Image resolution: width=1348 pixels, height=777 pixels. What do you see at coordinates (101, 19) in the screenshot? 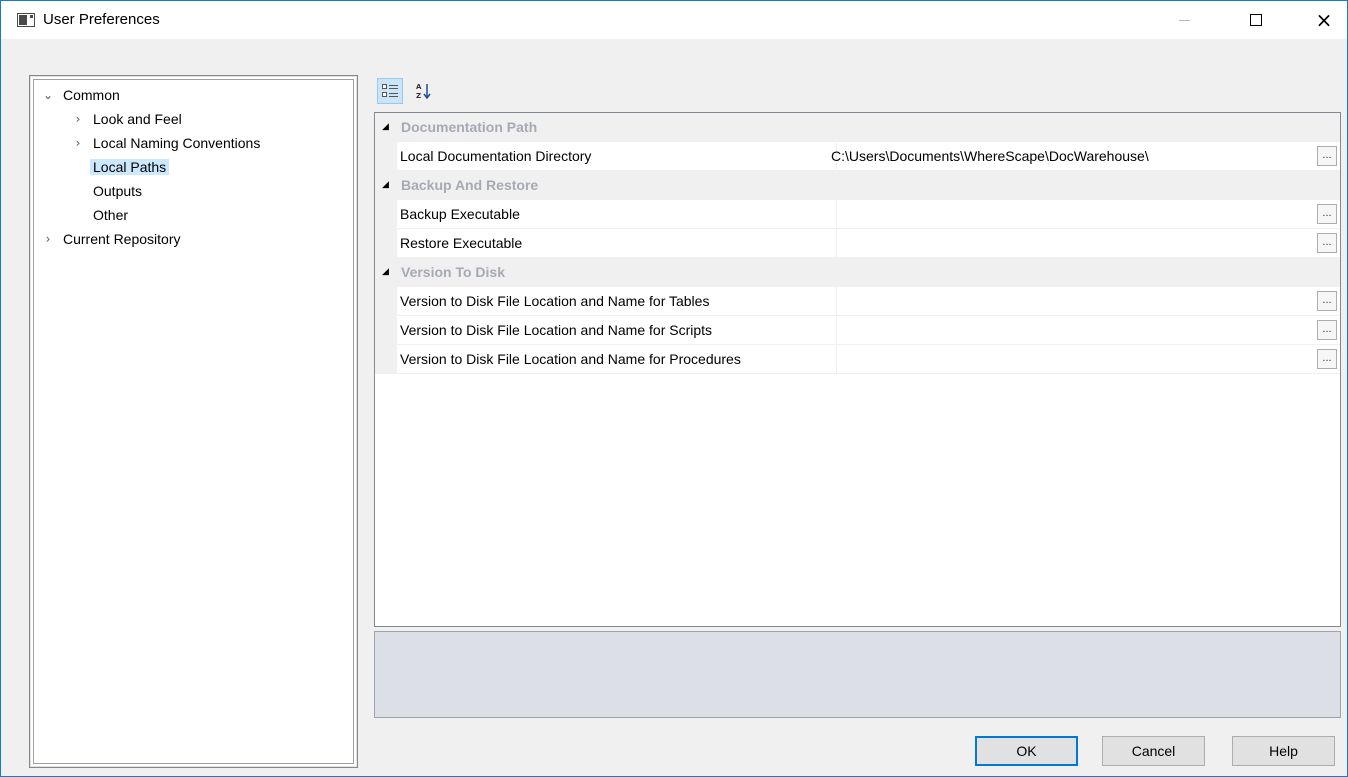
I see `window-title: User Preferences` at bounding box center [101, 19].